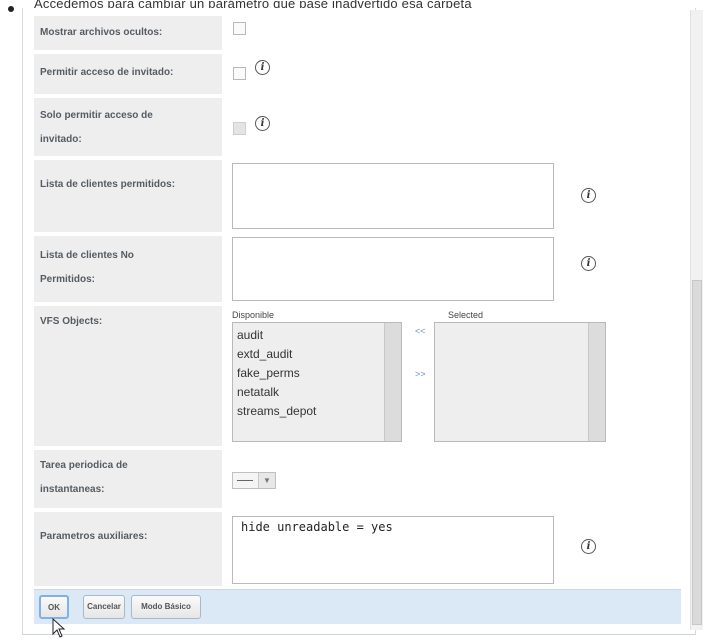 The height and width of the screenshot is (641, 704). What do you see at coordinates (317, 392) in the screenshot?
I see `list-item: netatalk` at bounding box center [317, 392].